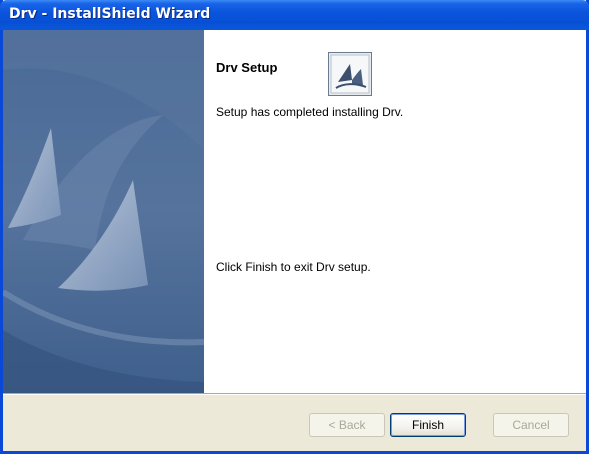  I want to click on page-title: Drv Setup, so click(247, 67).